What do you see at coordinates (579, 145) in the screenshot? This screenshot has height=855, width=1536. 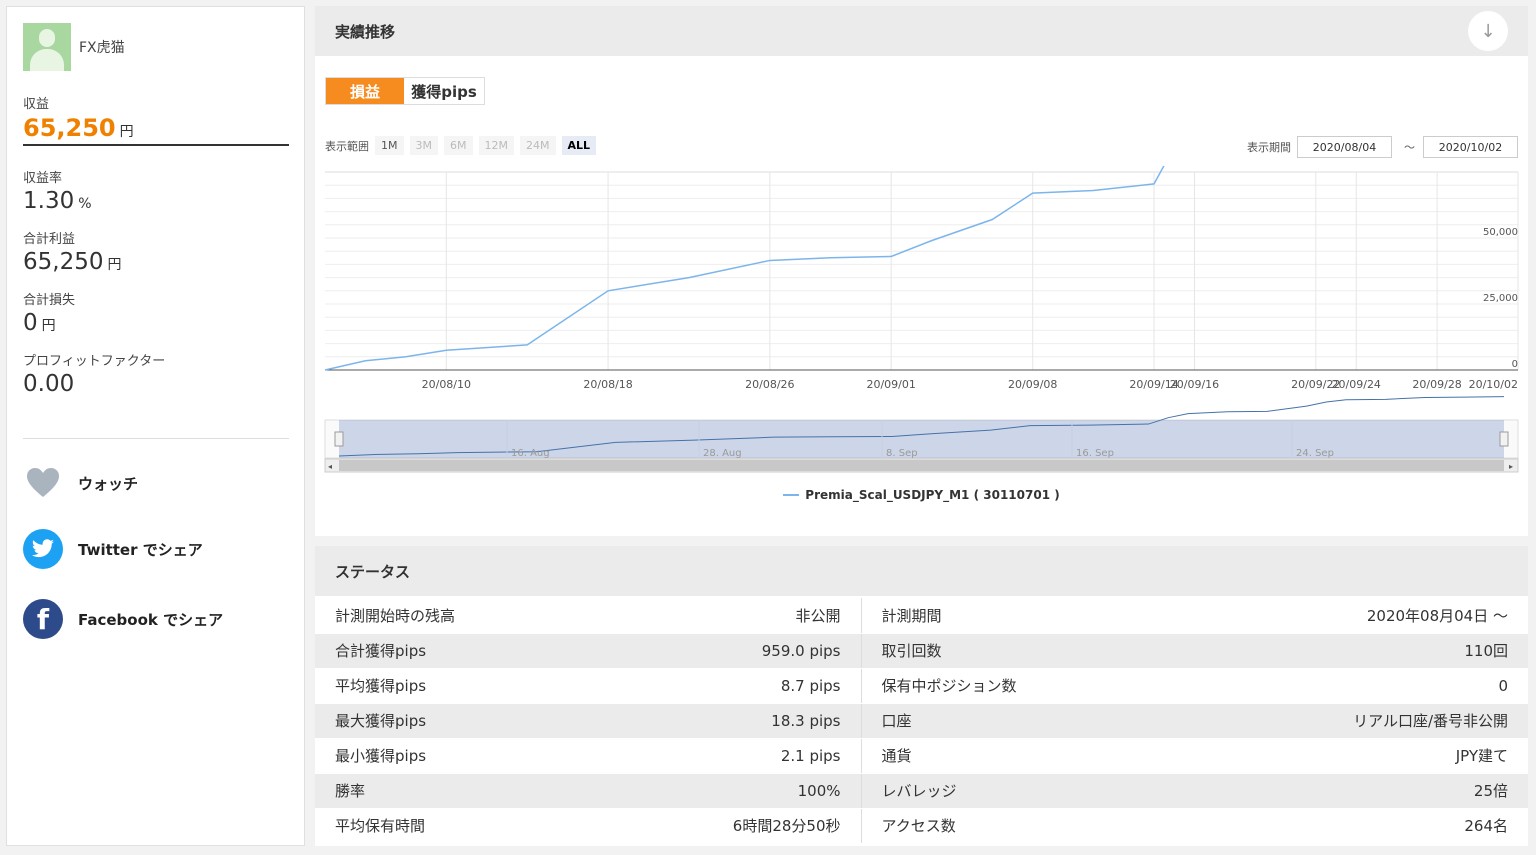 I see `range-all: ALL` at bounding box center [579, 145].